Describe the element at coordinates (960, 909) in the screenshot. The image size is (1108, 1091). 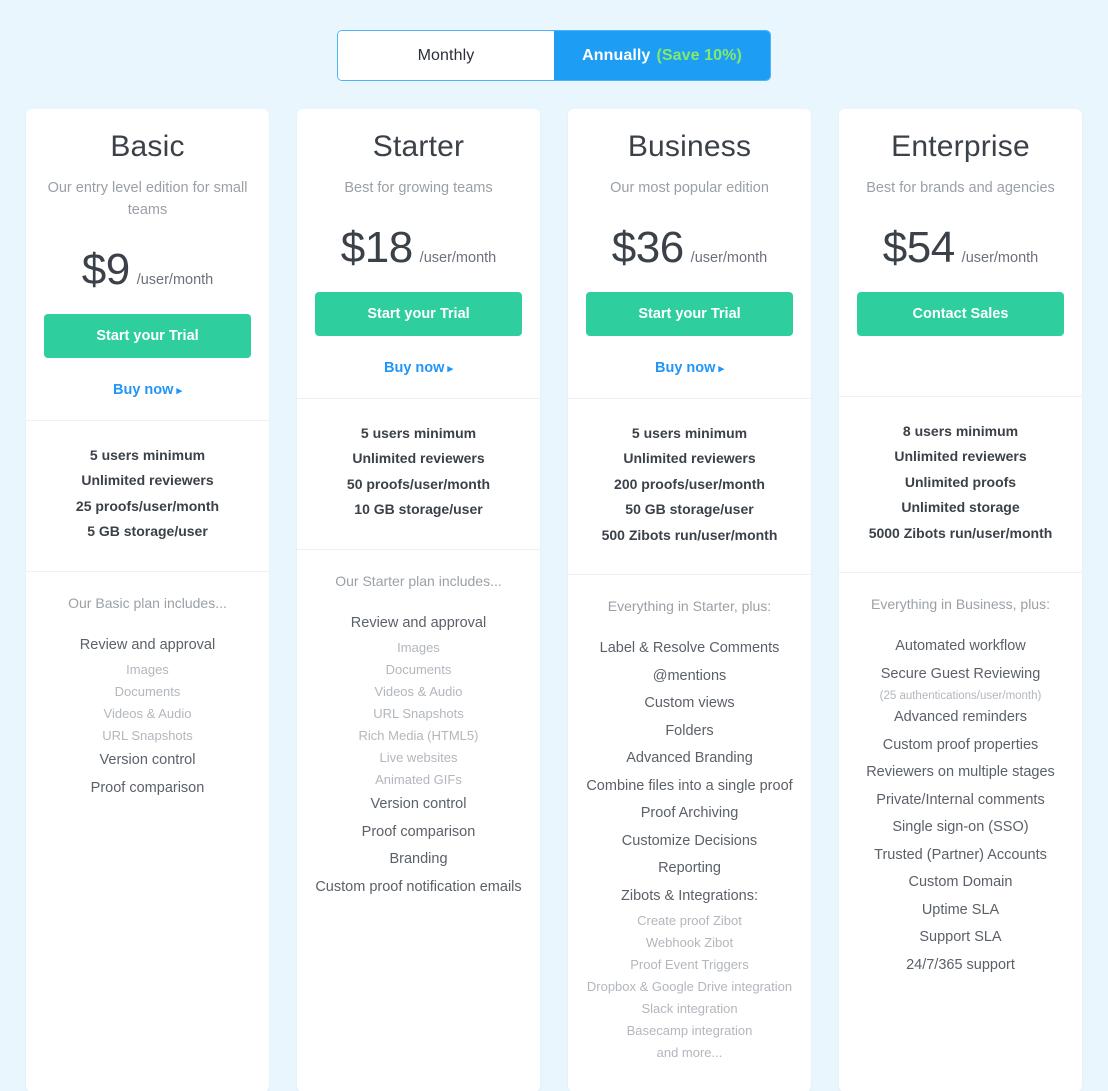
I see `feature-item: Uptime SLA` at that location.